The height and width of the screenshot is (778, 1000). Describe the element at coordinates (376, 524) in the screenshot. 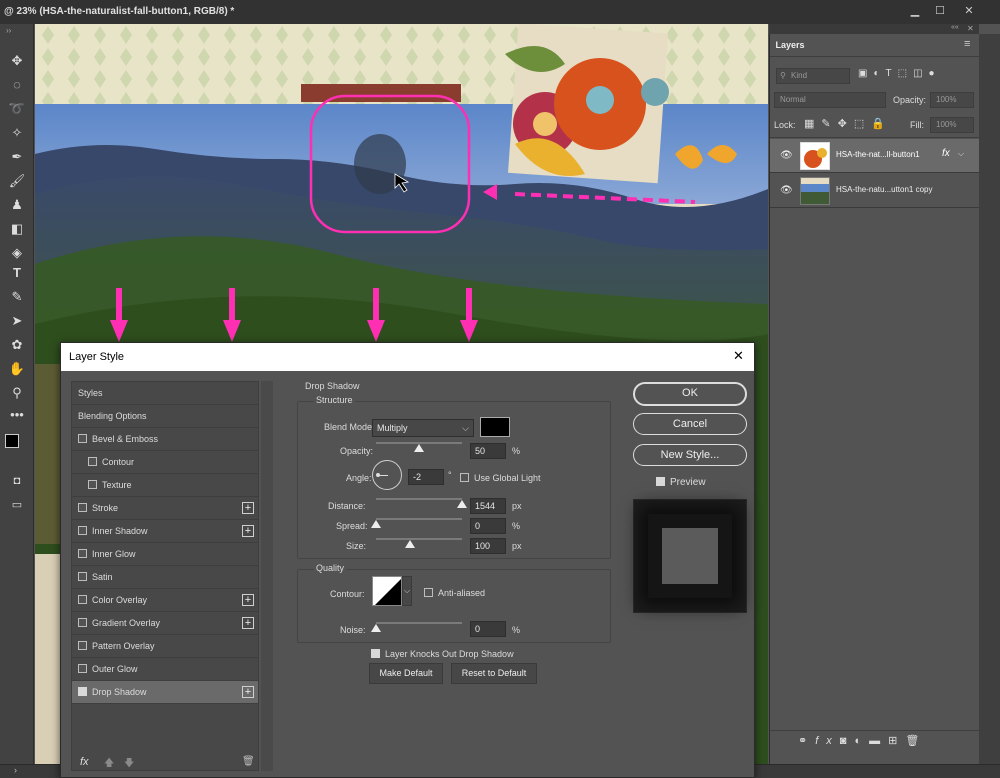

I see `spread-slider-thumb` at that location.